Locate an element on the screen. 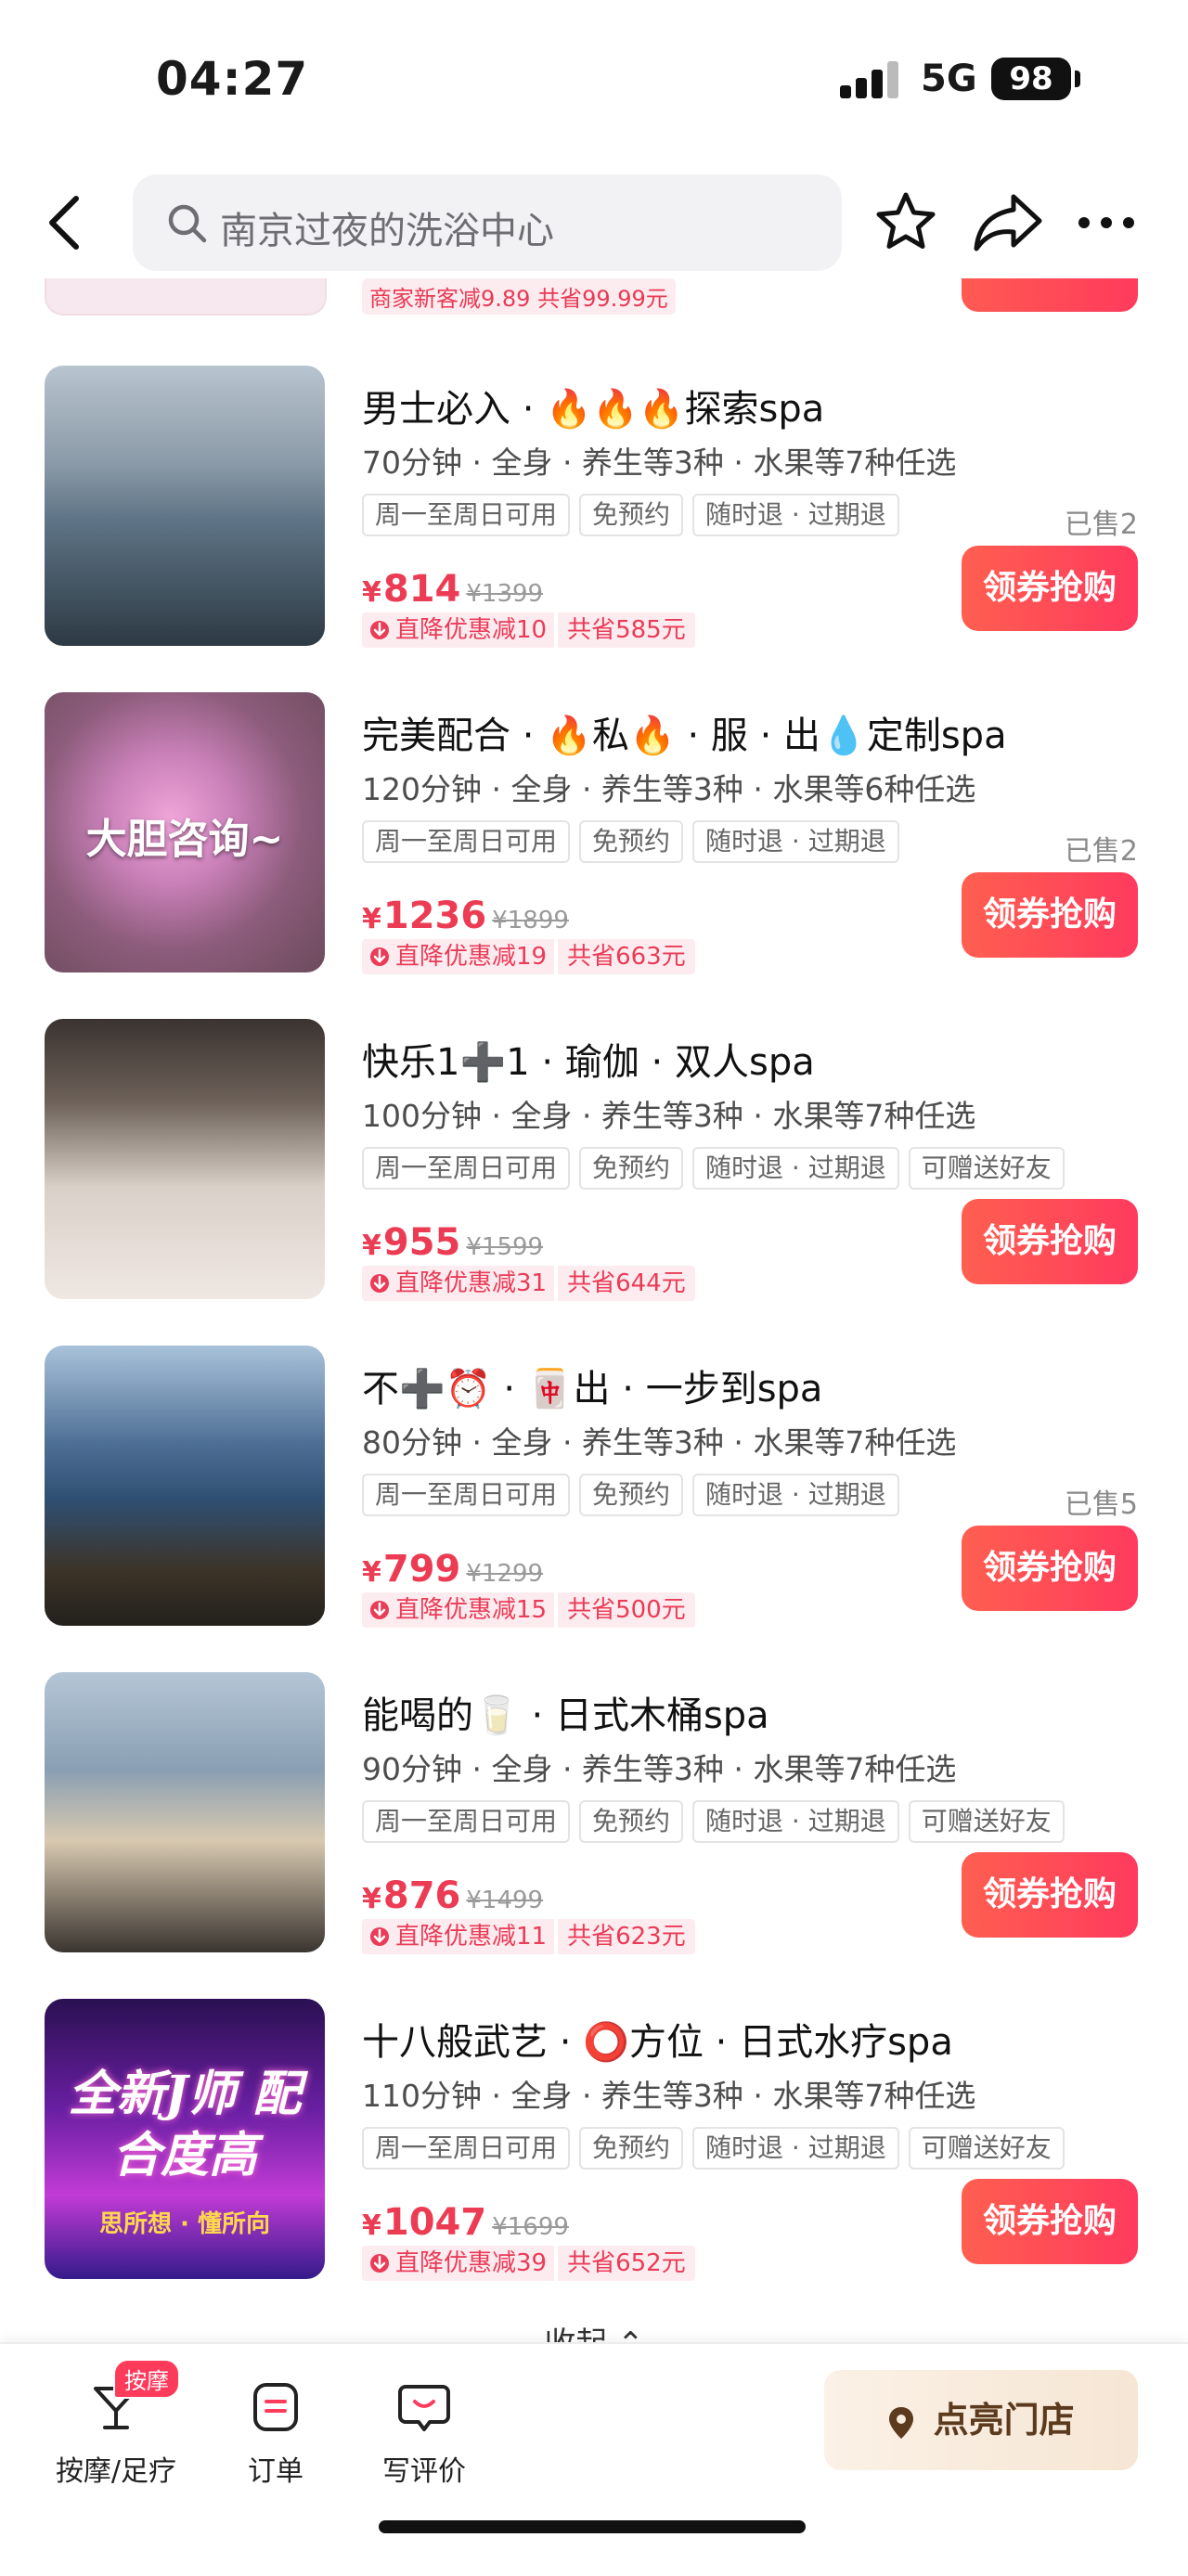 The width and height of the screenshot is (1188, 2576). price-row: ¥1236 ¥1899 is located at coordinates (465, 918).